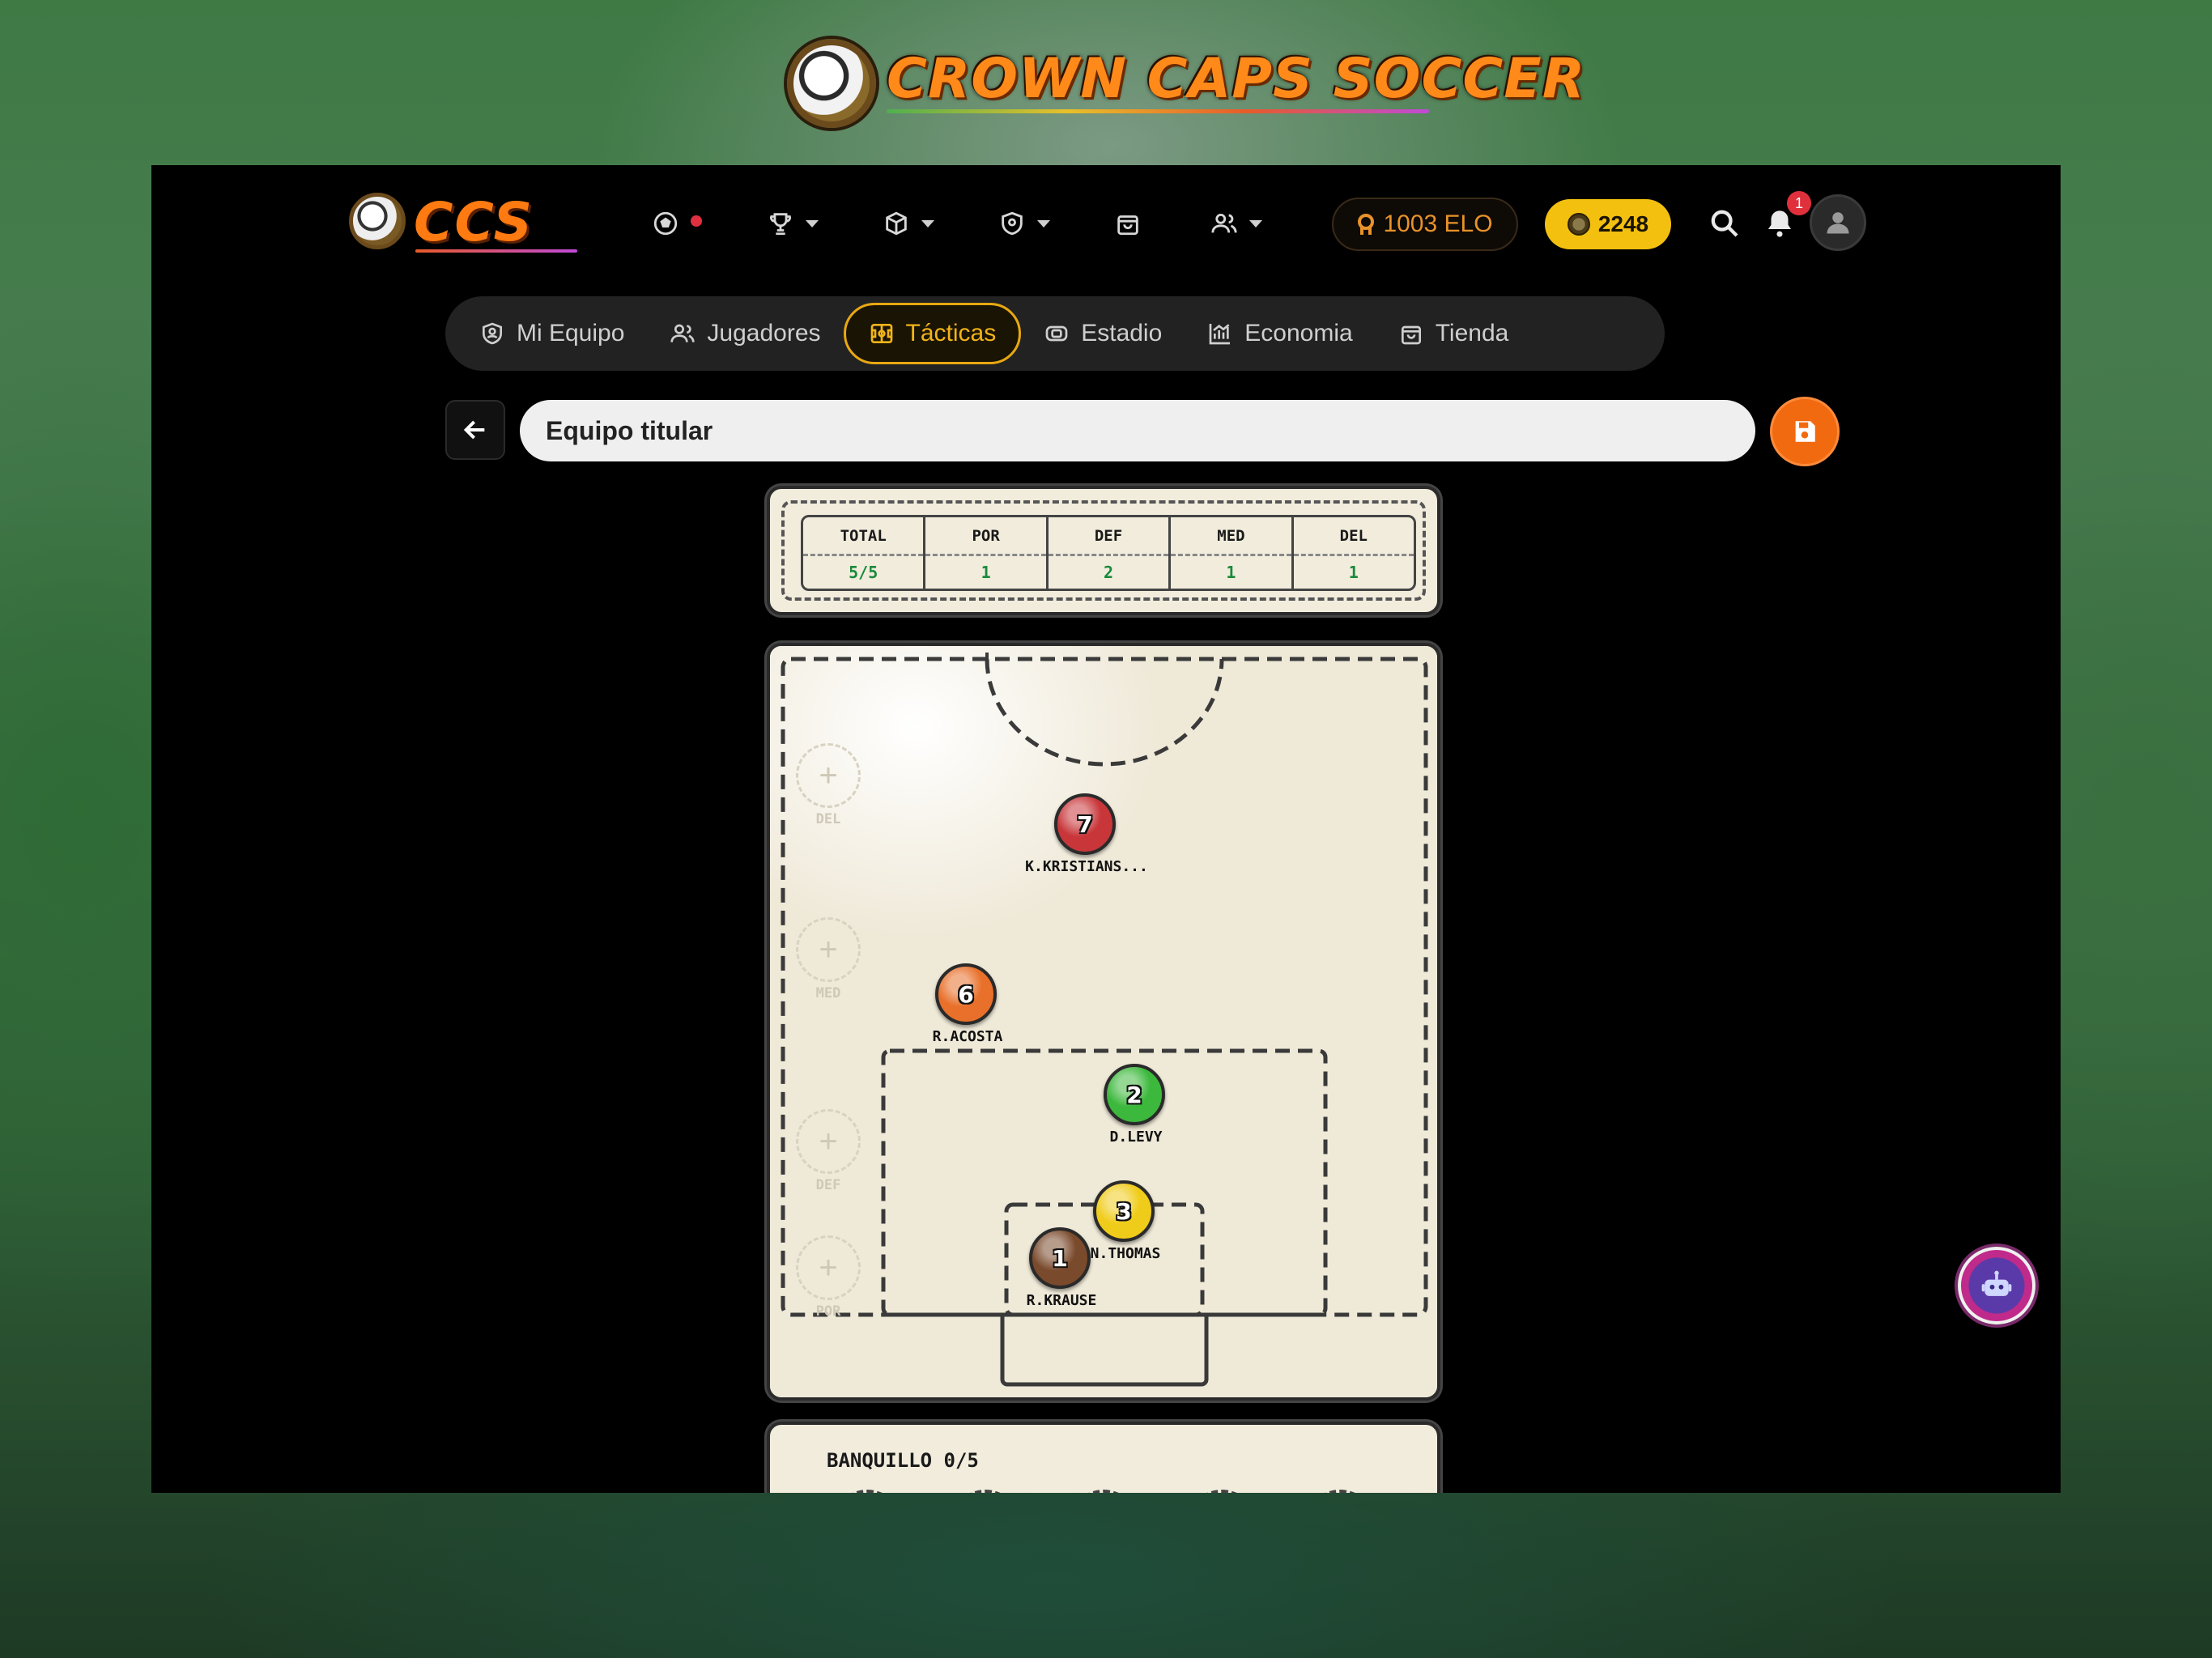  I want to click on save-button, so click(1805, 431).